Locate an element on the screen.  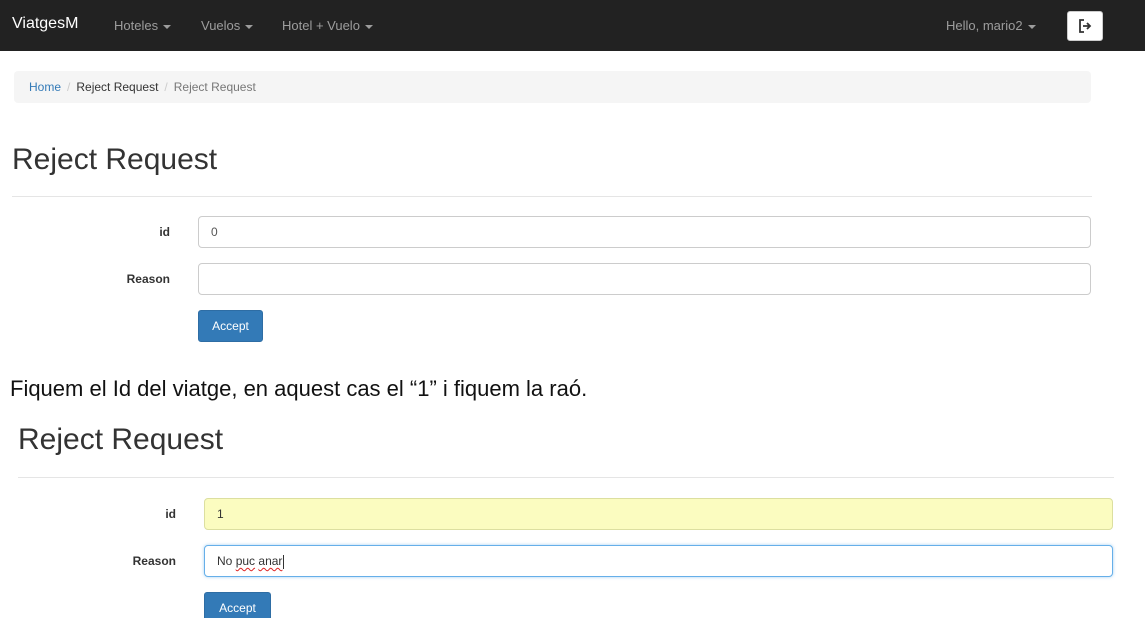
id-input: 1 is located at coordinates (658, 514).